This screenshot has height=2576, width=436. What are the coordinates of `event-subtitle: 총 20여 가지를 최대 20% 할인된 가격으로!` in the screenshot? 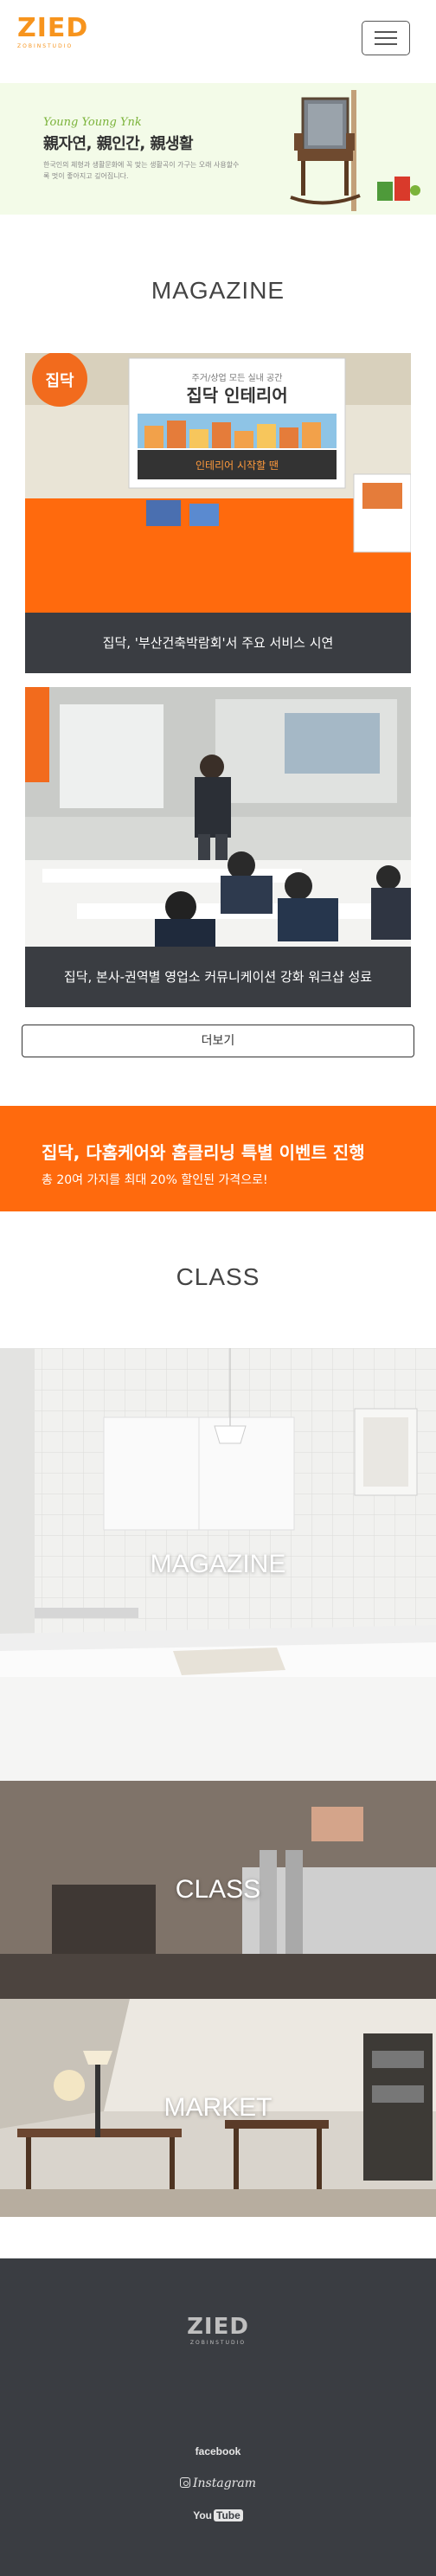 It's located at (155, 1180).